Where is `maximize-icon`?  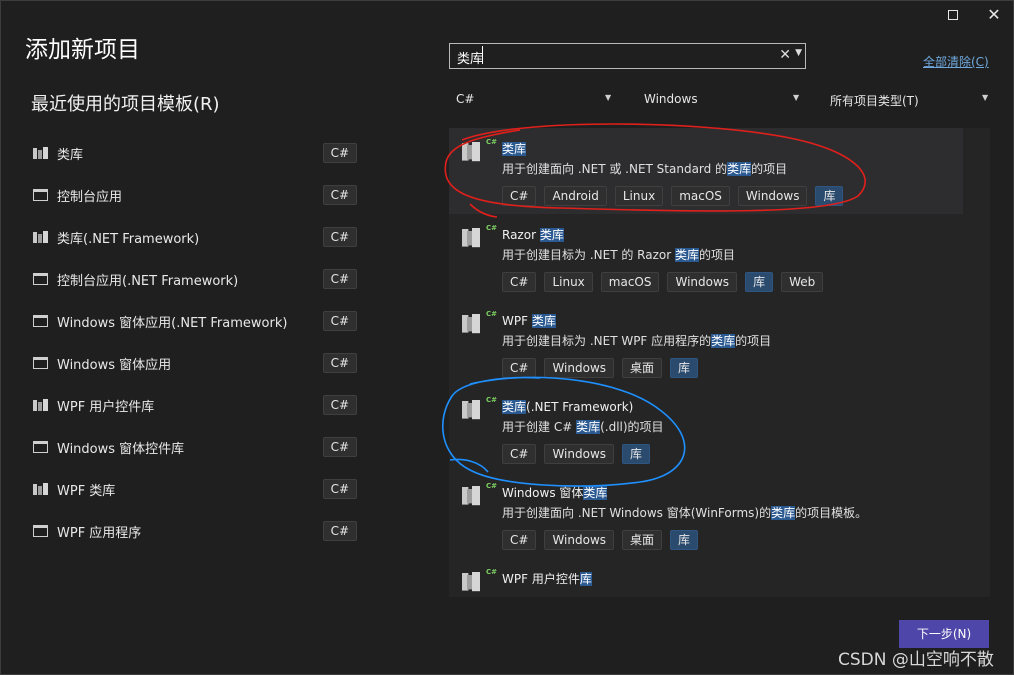
maximize-icon is located at coordinates (953, 15).